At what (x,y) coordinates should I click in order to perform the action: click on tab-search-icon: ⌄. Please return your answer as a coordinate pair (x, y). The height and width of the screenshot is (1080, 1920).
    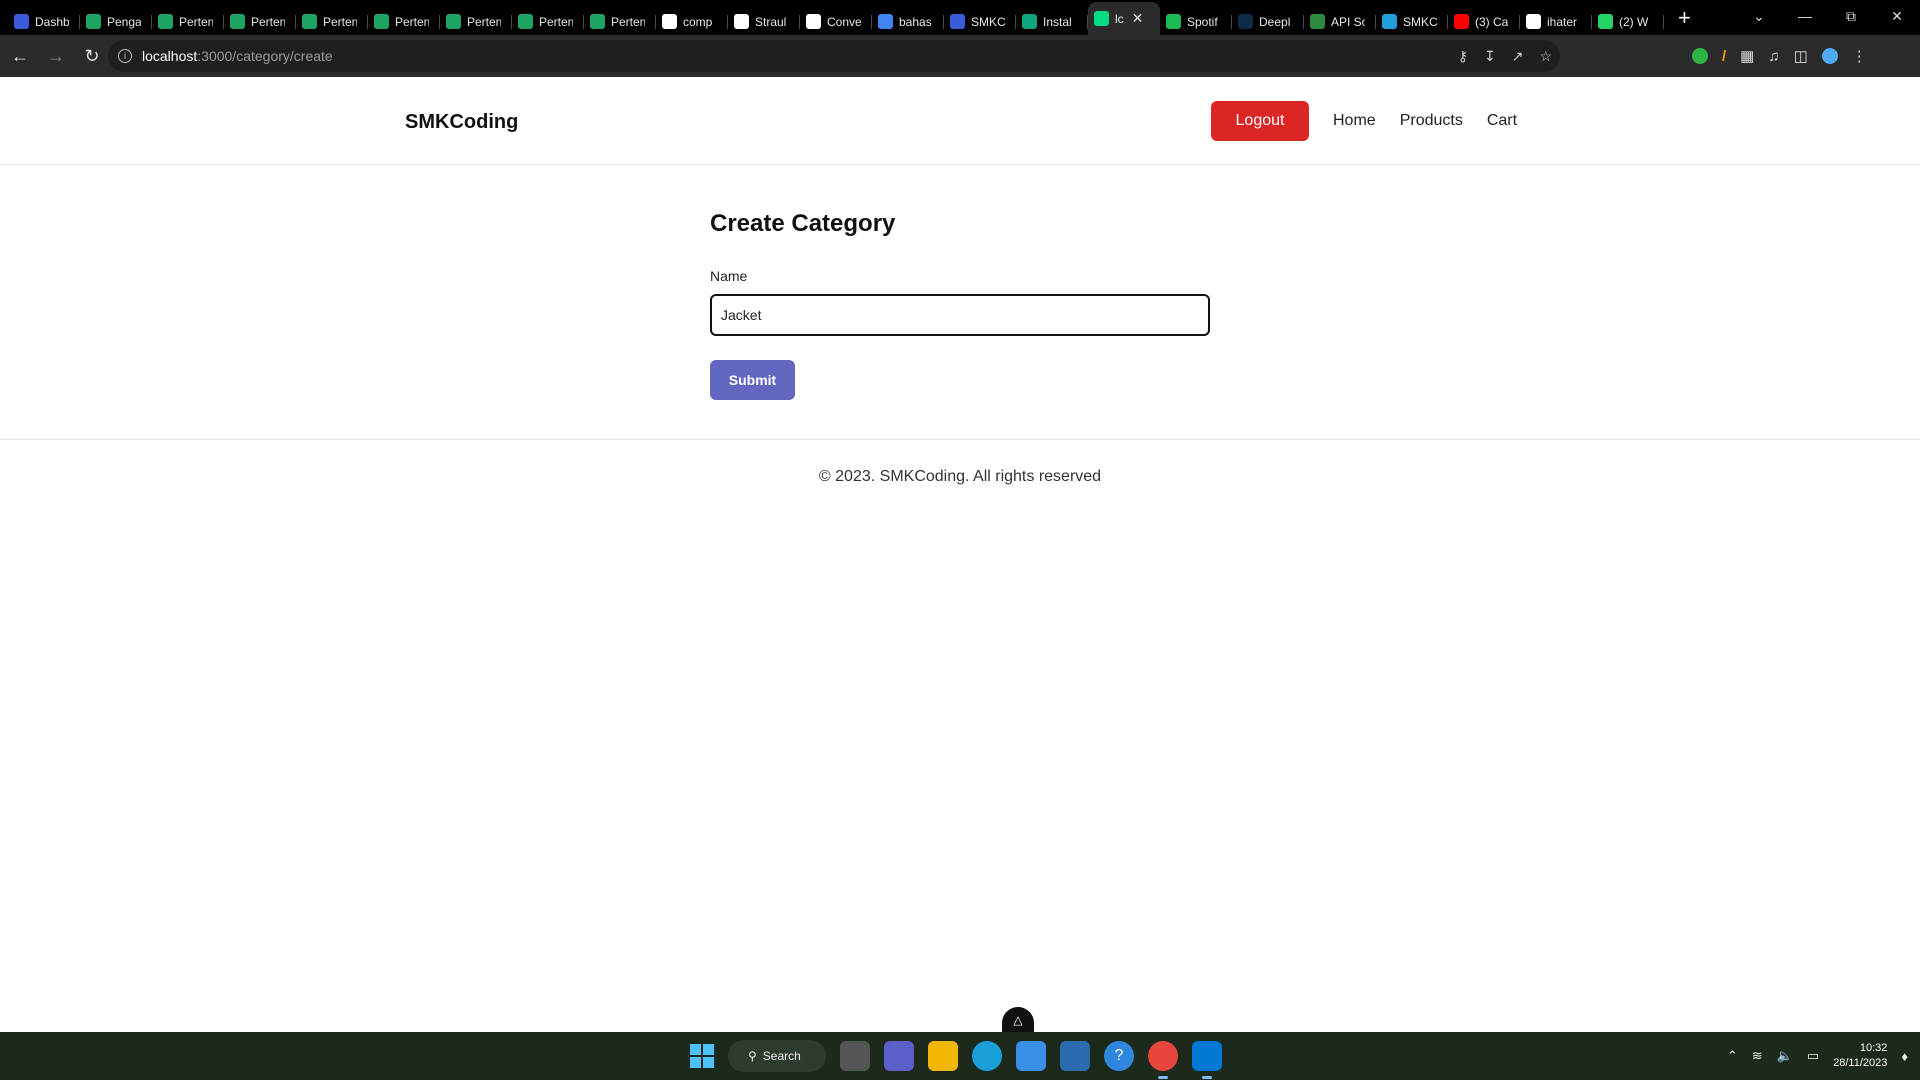
    Looking at the image, I should click on (1759, 16).